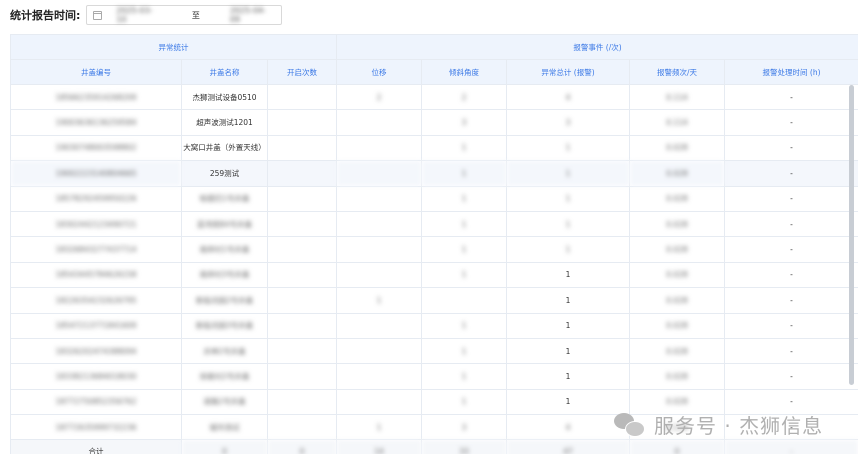  What do you see at coordinates (224, 427) in the screenshot?
I see `cell-cover-name: 城市测试` at bounding box center [224, 427].